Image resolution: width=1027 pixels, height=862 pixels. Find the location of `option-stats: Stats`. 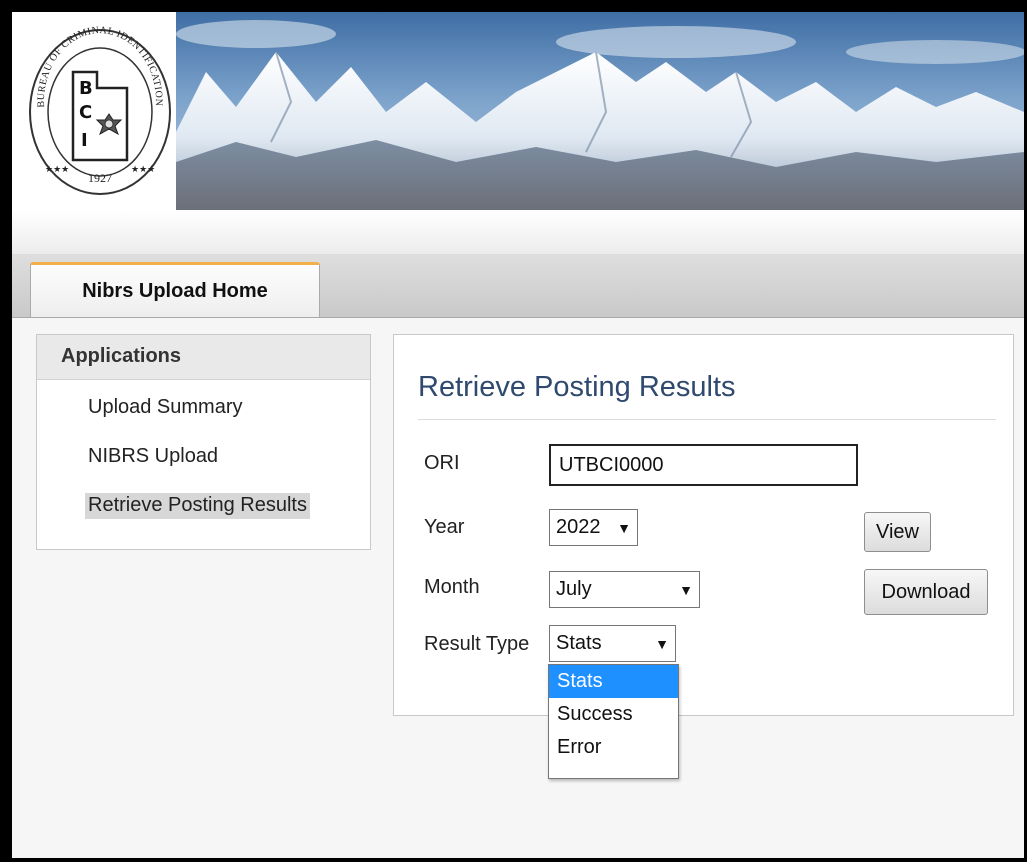

option-stats: Stats is located at coordinates (613, 681).